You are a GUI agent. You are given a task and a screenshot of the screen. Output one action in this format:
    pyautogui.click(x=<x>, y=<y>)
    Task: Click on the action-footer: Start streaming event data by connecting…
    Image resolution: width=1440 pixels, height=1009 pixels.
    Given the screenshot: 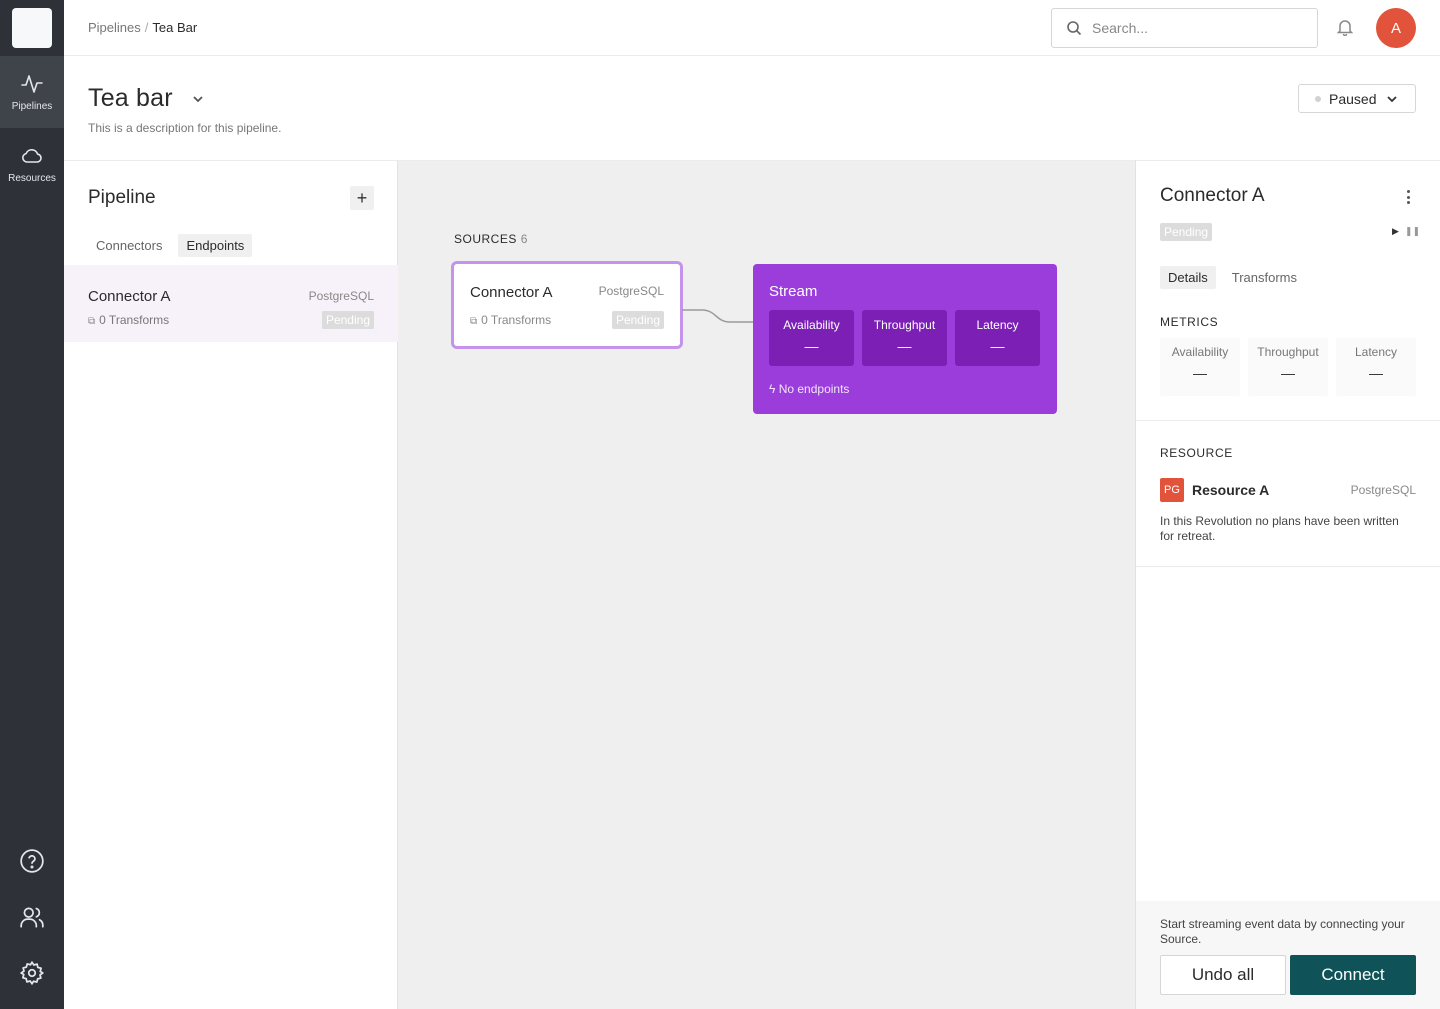 What is the action you would take?
    pyautogui.click(x=1288, y=955)
    